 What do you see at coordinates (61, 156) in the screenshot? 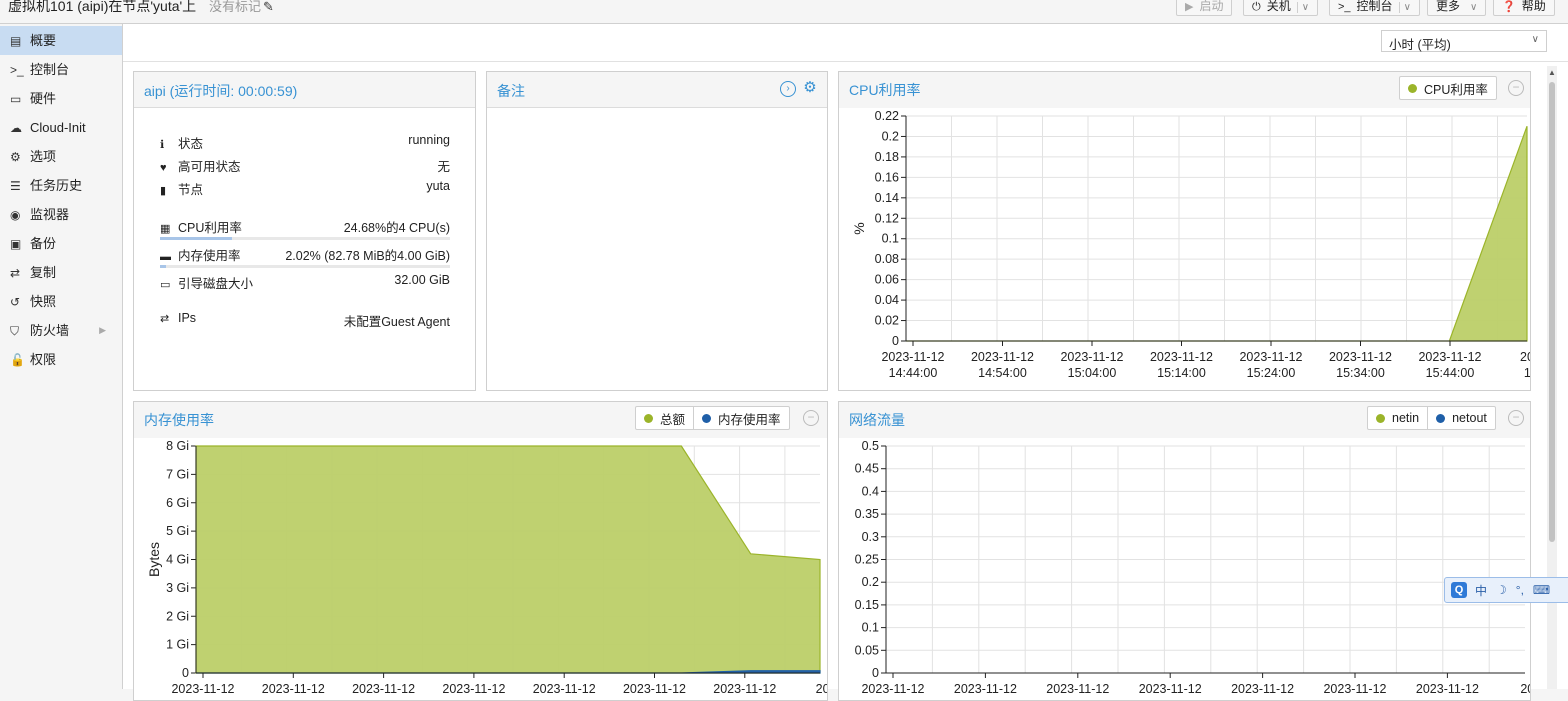
I see `sidebar-item-4: ⚙ 选项` at bounding box center [61, 156].